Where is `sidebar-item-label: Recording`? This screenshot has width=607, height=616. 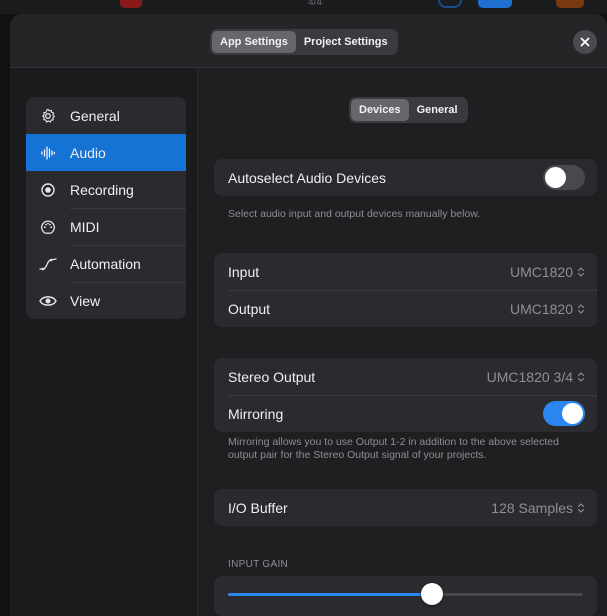 sidebar-item-label: Recording is located at coordinates (102, 189).